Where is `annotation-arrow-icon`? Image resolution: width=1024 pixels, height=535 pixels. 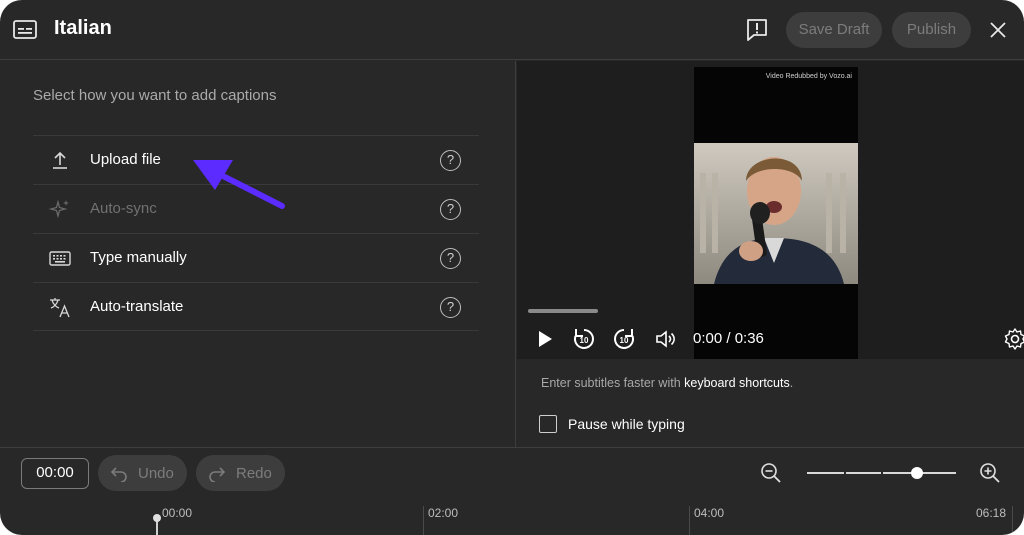
annotation-arrow-icon is located at coordinates (239, 184).